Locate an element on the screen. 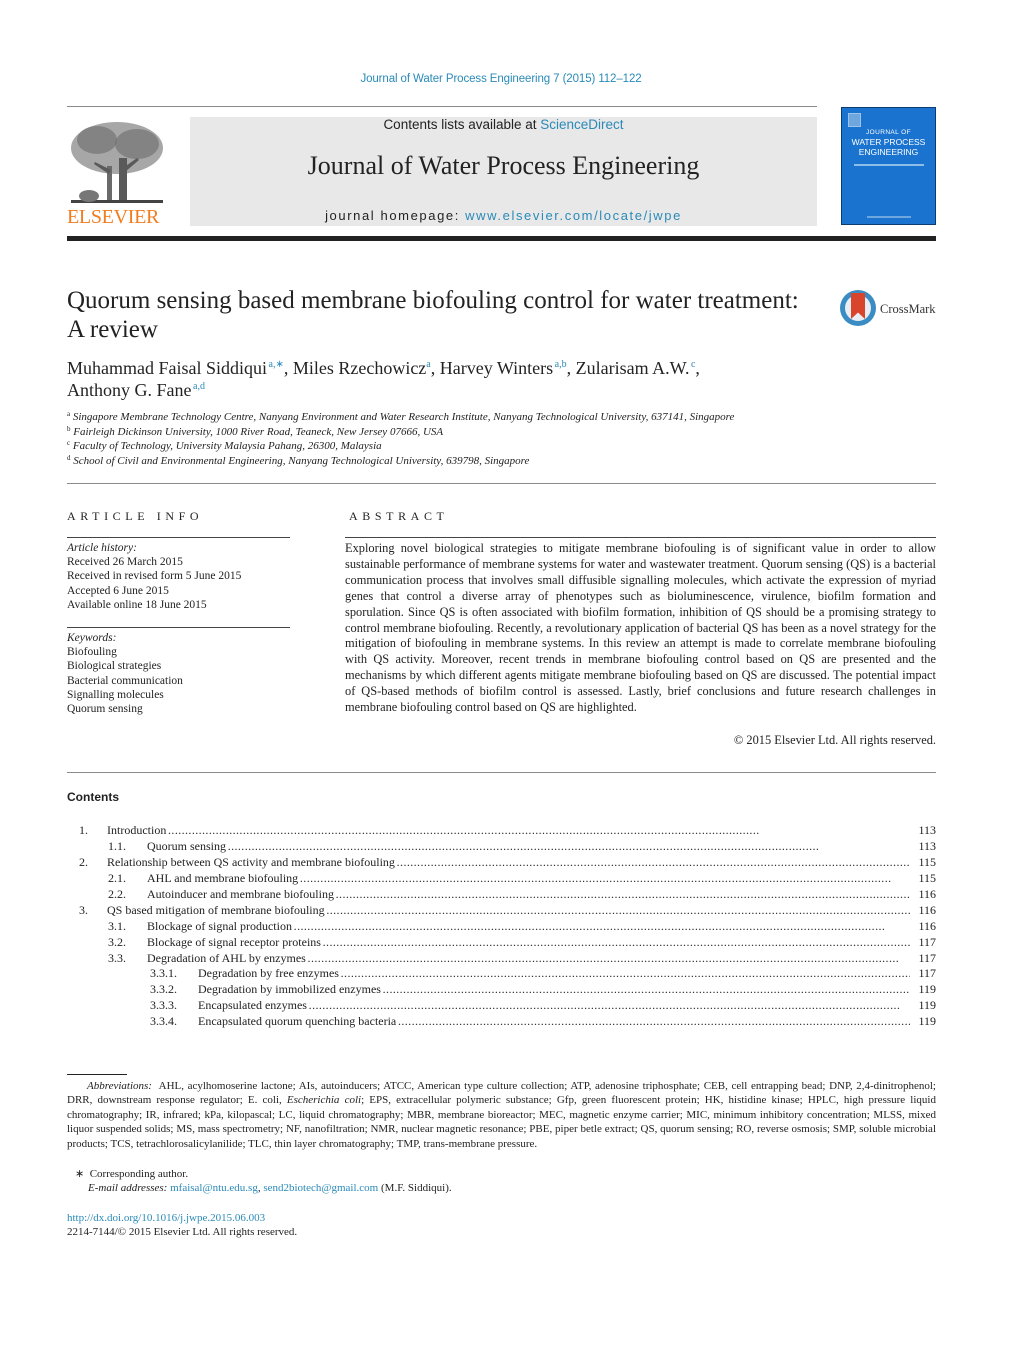 The width and height of the screenshot is (1020, 1351). toc-entry-number: 1.1. is located at coordinates (117, 845).